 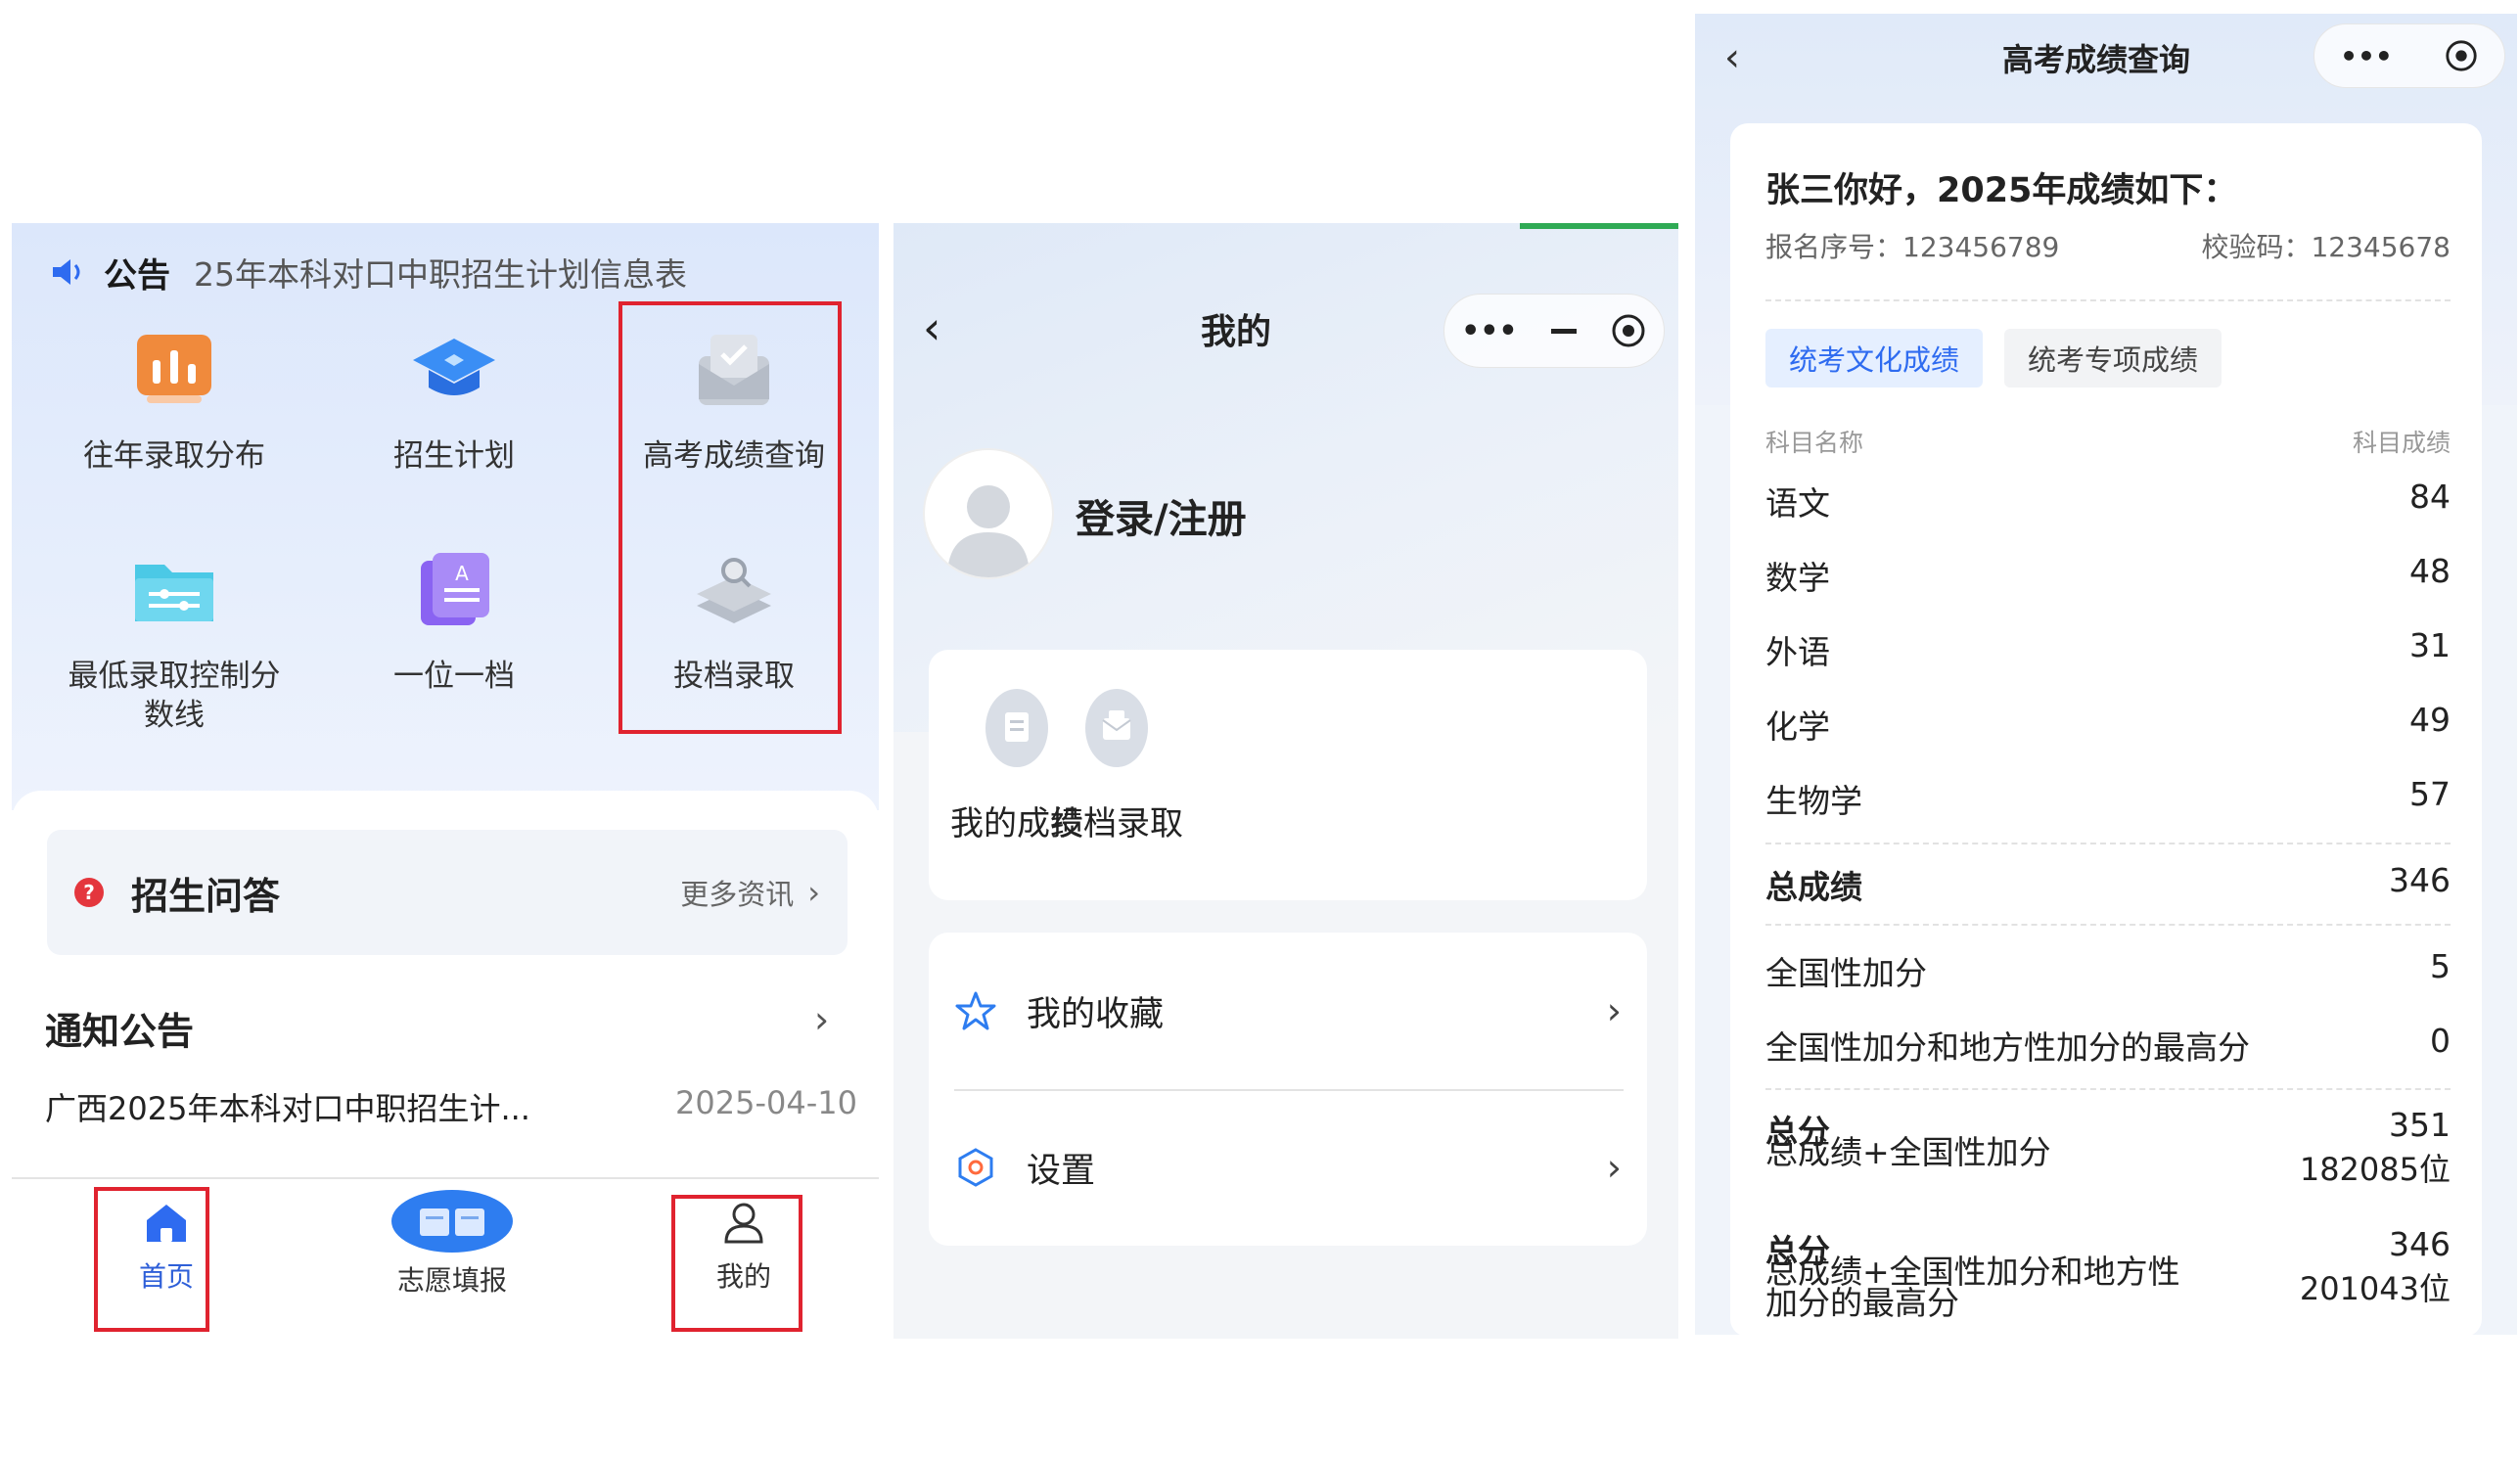 I want to click on grid-item-history-admission: 往年录取分布, so click(x=174, y=398).